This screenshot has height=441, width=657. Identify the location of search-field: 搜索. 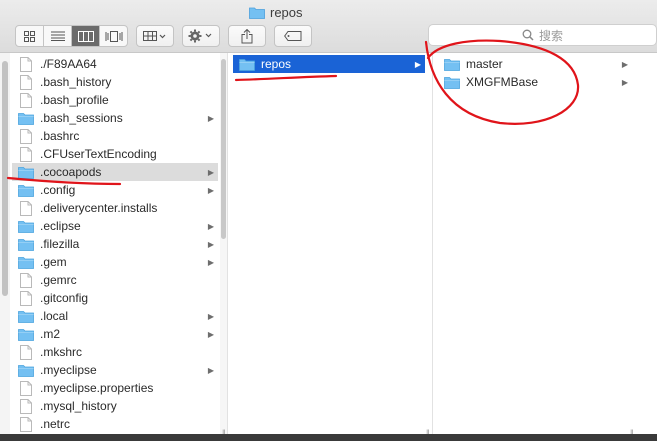
(542, 35).